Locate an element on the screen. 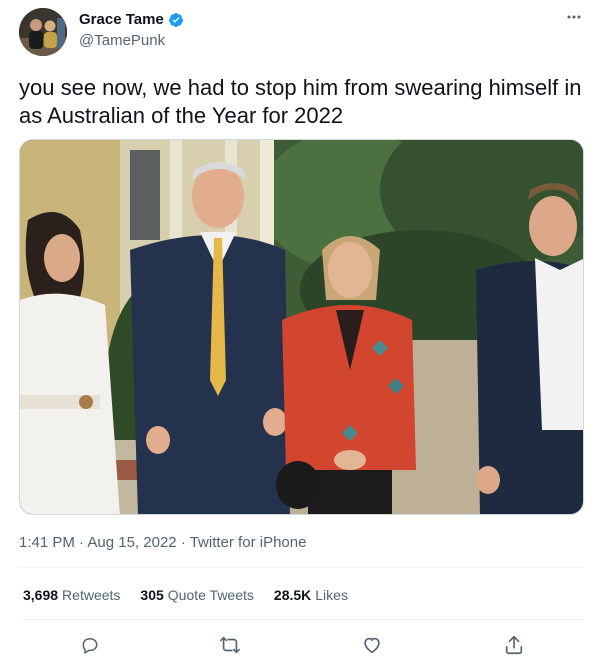  author-handle: @TamePunk is located at coordinates (122, 40).